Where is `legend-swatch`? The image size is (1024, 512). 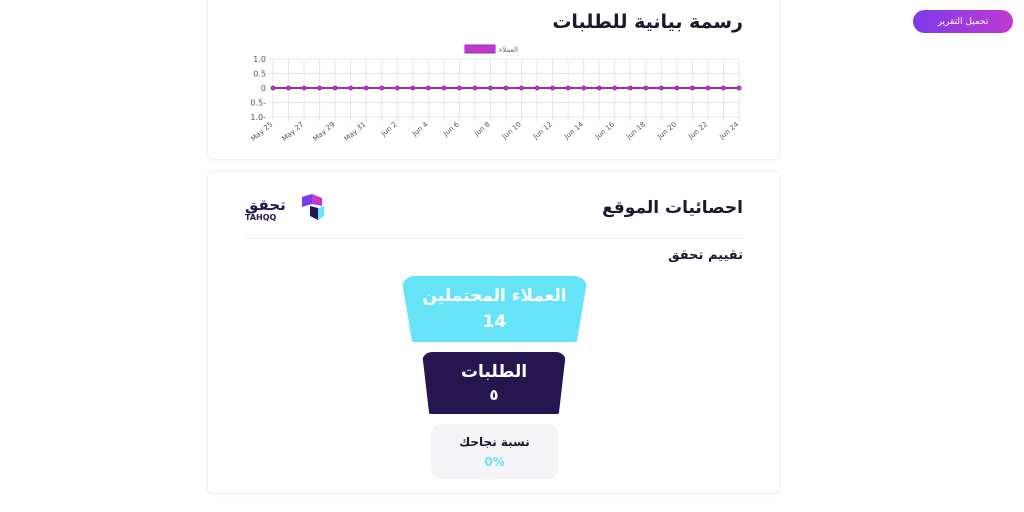
legend-swatch is located at coordinates (480, 49).